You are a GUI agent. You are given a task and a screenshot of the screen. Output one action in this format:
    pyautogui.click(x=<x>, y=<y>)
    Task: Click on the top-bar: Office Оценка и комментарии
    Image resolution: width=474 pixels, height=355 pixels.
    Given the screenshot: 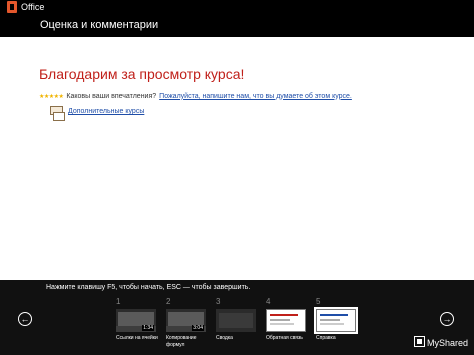 What is the action you would take?
    pyautogui.click(x=237, y=18)
    